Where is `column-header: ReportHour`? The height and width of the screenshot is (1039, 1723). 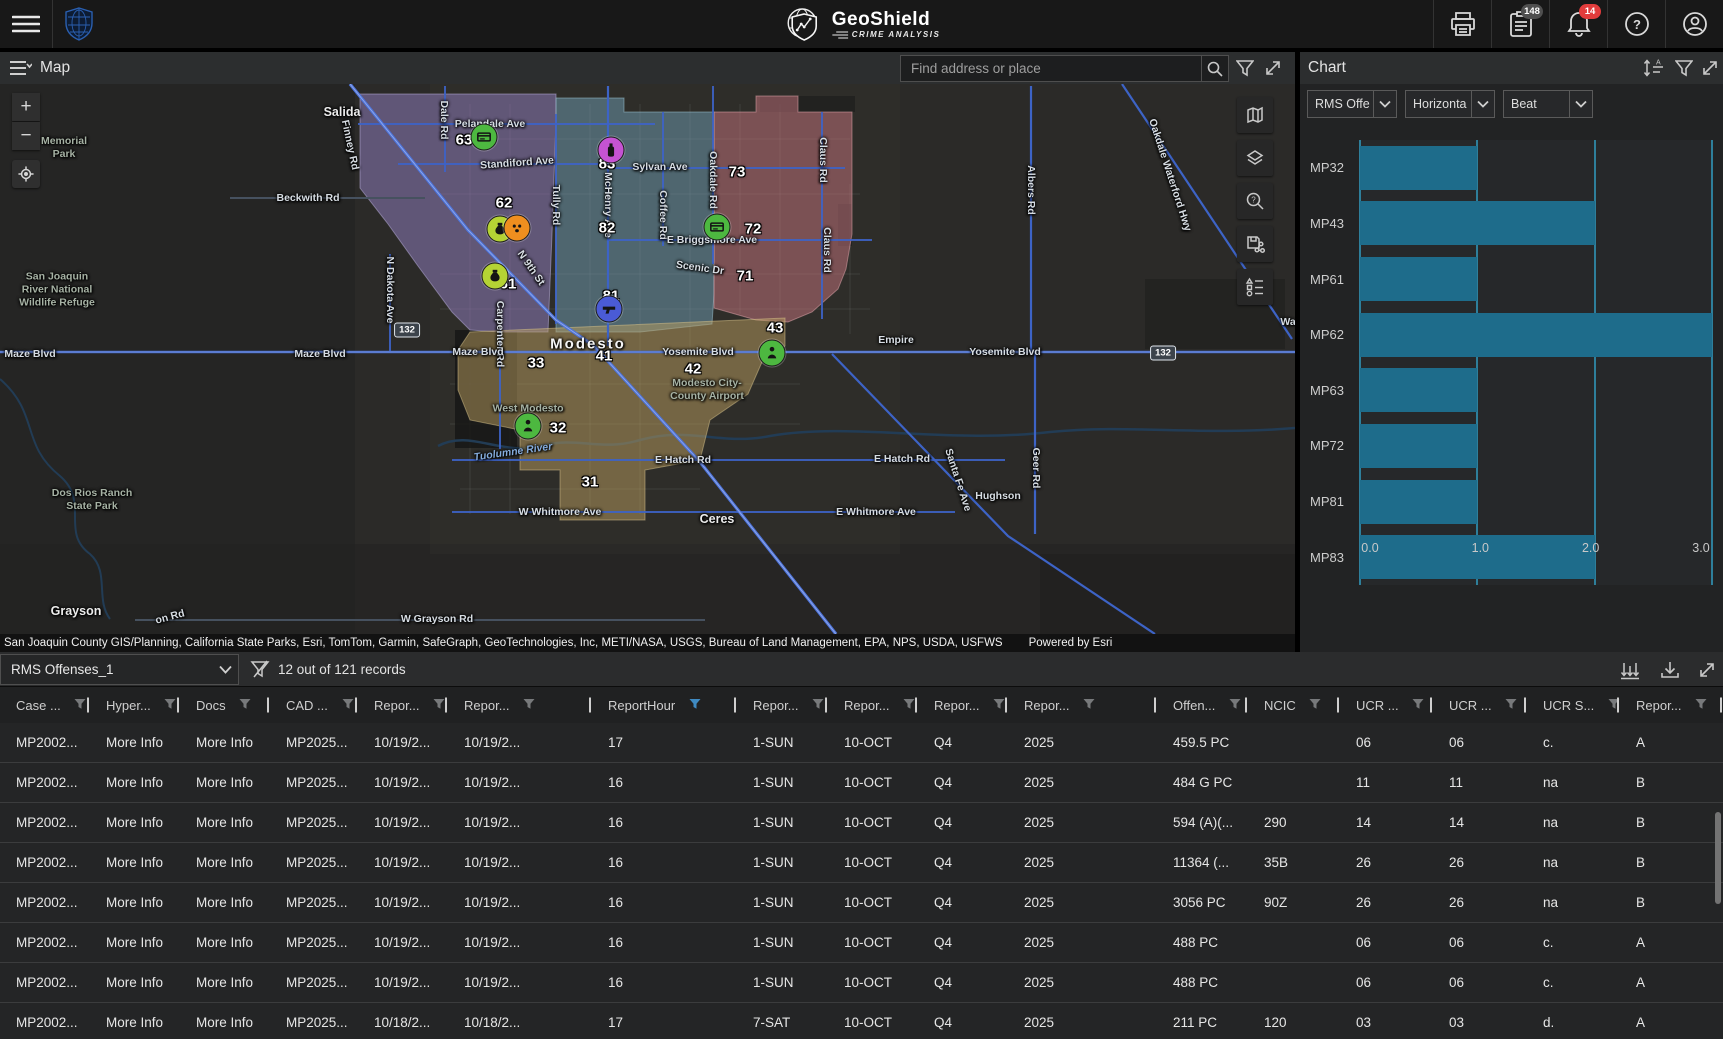
column-header: ReportHour is located at coordinates (664, 705).